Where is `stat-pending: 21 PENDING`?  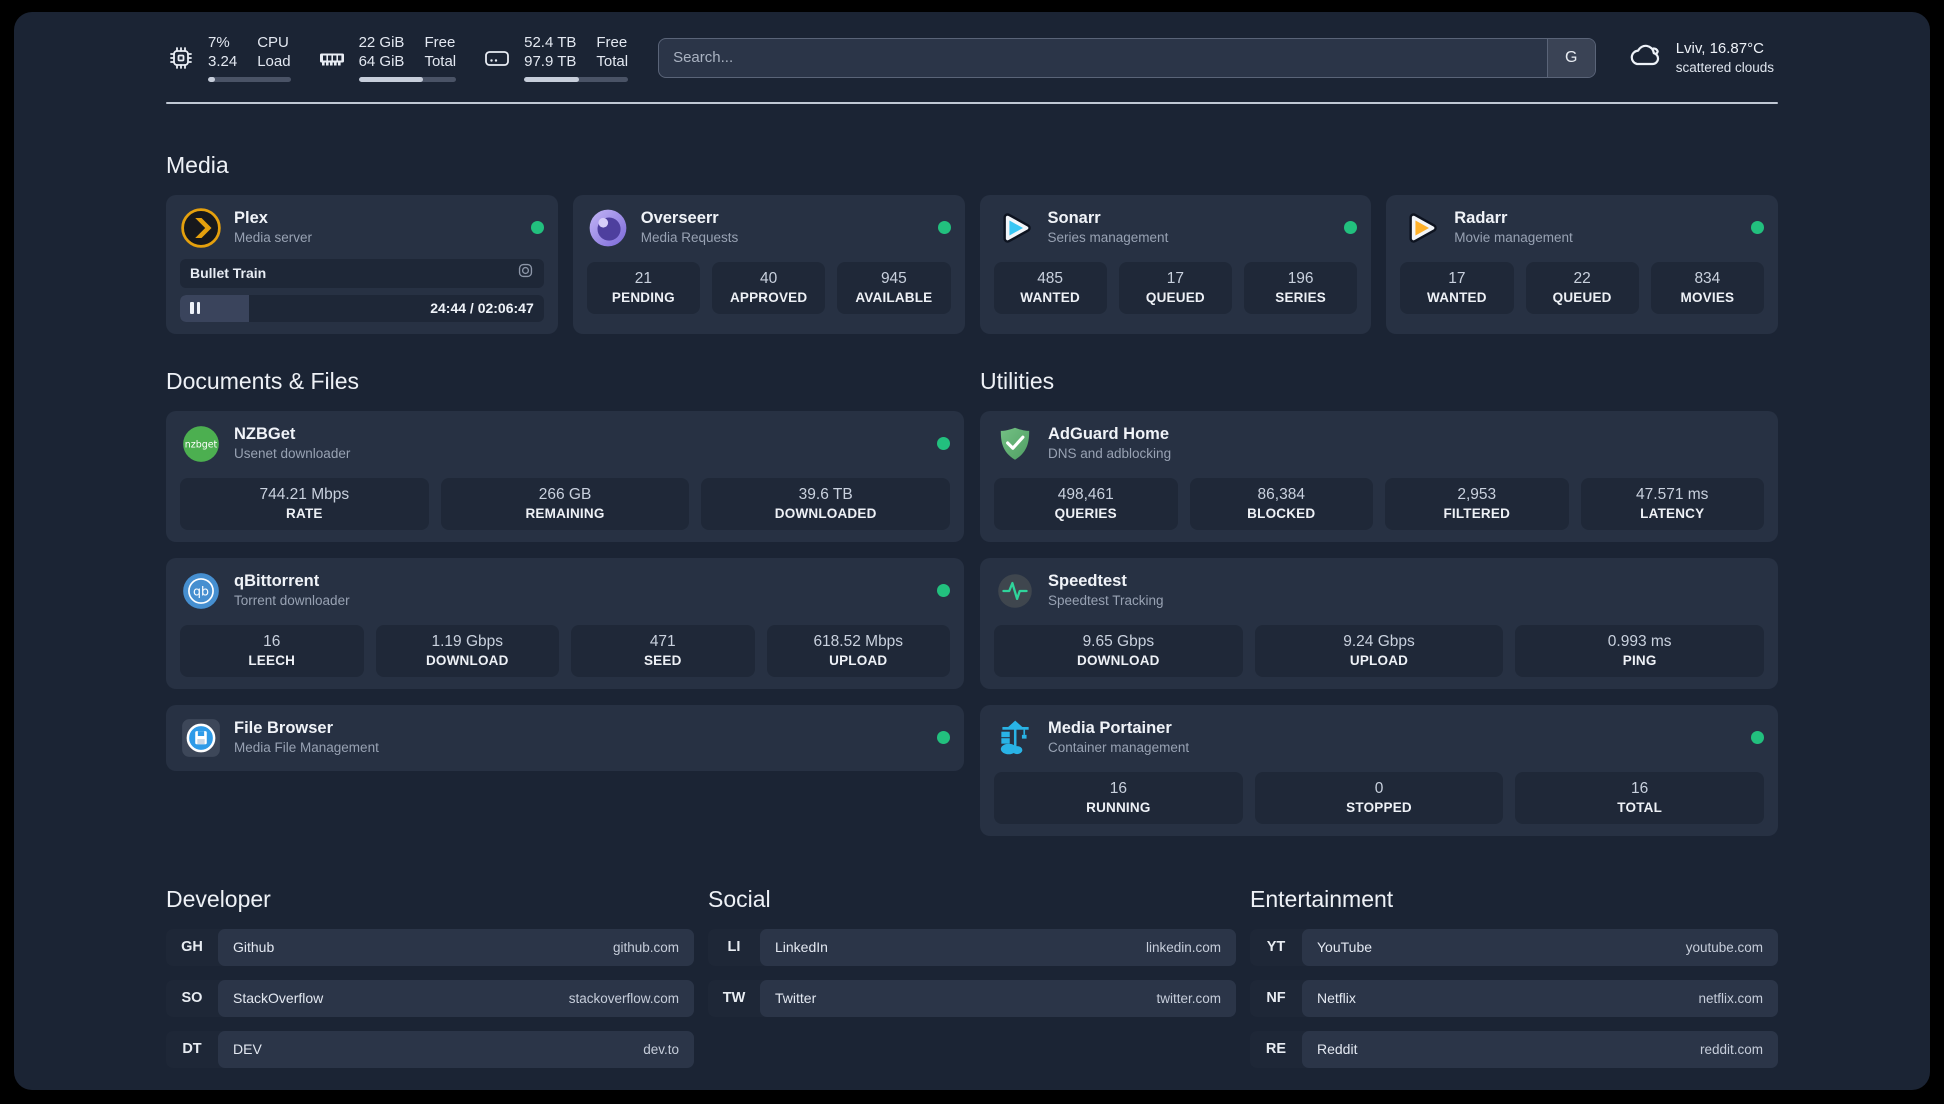 stat-pending: 21 PENDING is located at coordinates (643, 287).